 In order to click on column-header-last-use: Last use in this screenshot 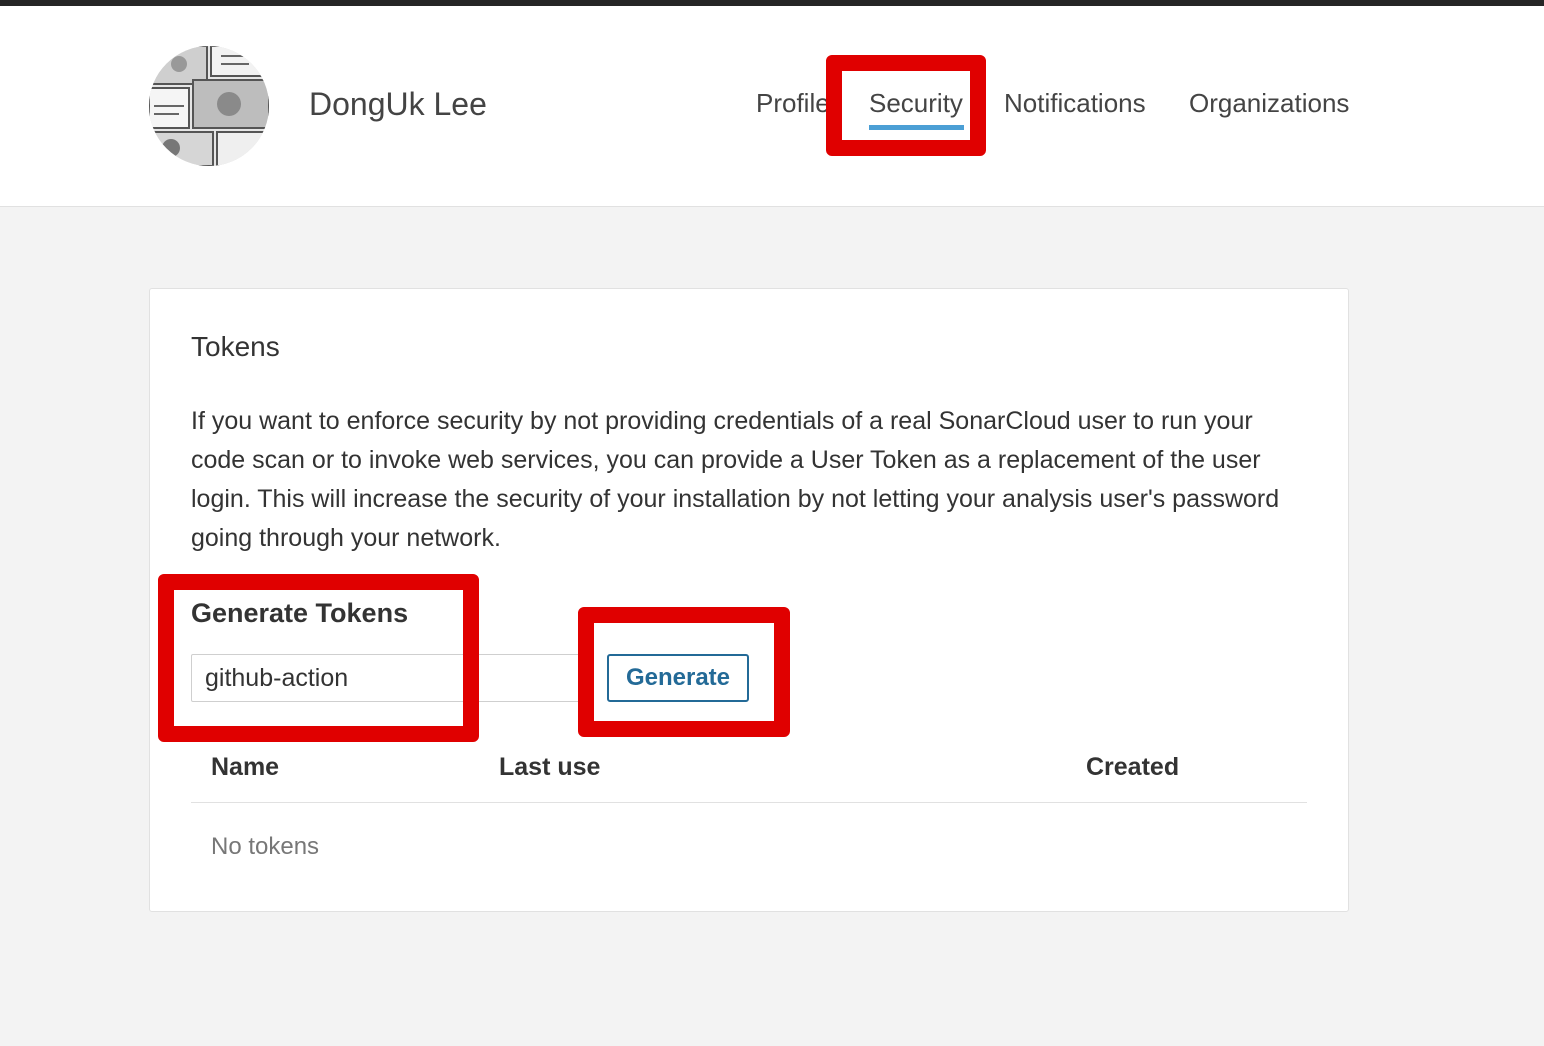, I will do `click(550, 767)`.